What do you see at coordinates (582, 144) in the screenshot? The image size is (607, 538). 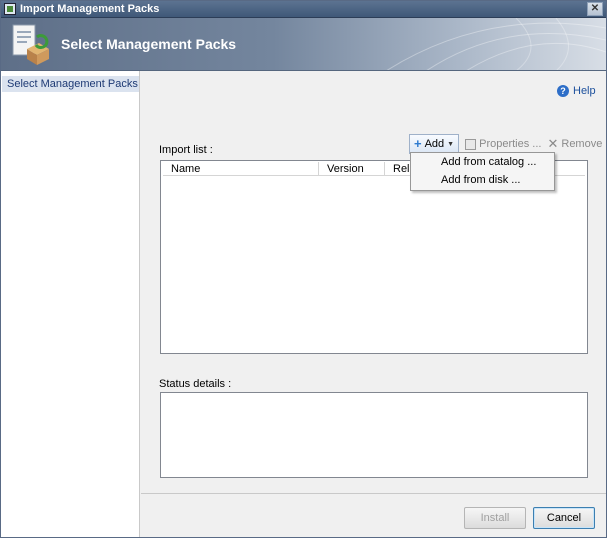 I see `remove-button-label: Remove` at bounding box center [582, 144].